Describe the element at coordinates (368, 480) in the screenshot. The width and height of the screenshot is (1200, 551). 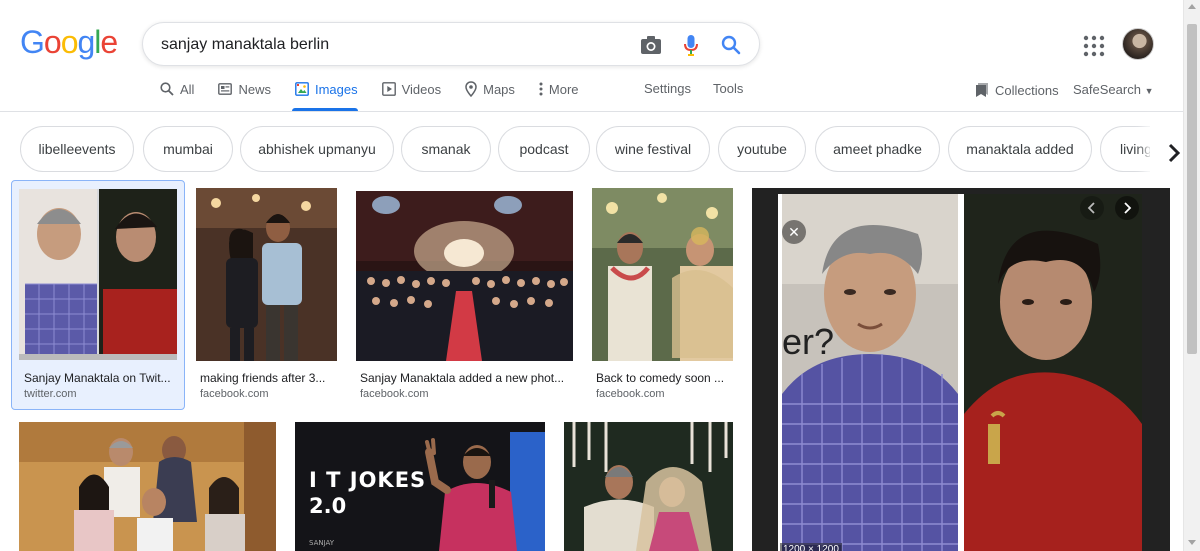
I see `poster-text-line1: I T JOKES` at that location.